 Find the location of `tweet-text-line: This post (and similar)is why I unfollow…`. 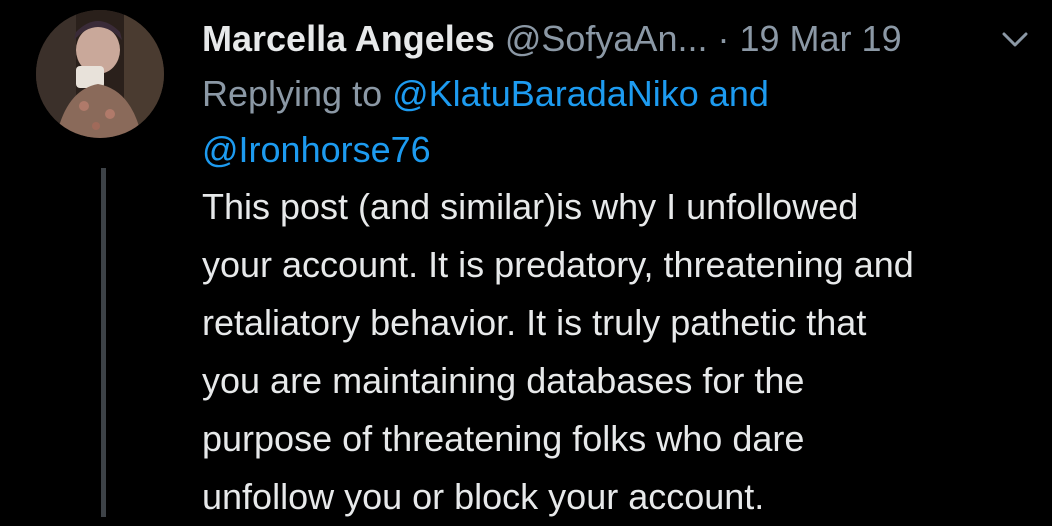

tweet-text-line: This post (and similar)is why I unfollow… is located at coordinates (530, 206).